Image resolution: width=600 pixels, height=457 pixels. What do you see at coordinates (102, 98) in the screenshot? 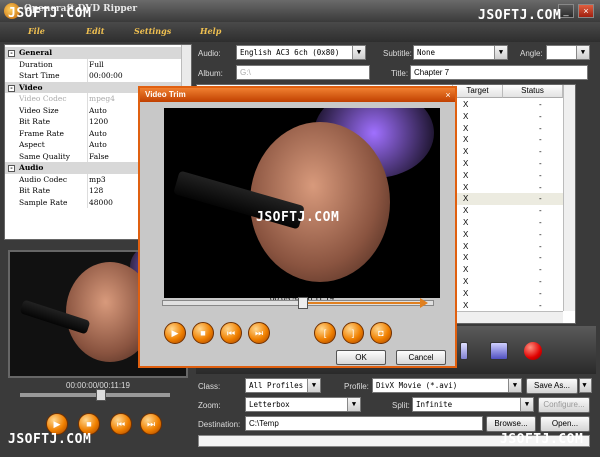
I see `property-value: mpeg4` at bounding box center [102, 98].